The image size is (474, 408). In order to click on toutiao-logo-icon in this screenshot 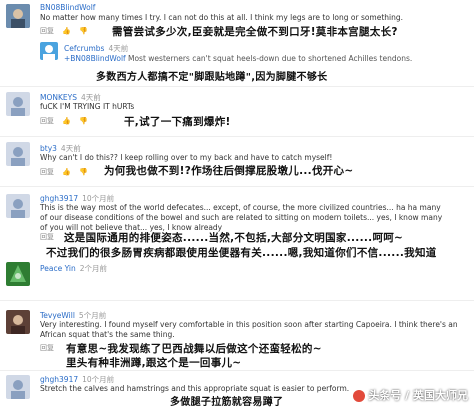, I will do `click(359, 396)`.